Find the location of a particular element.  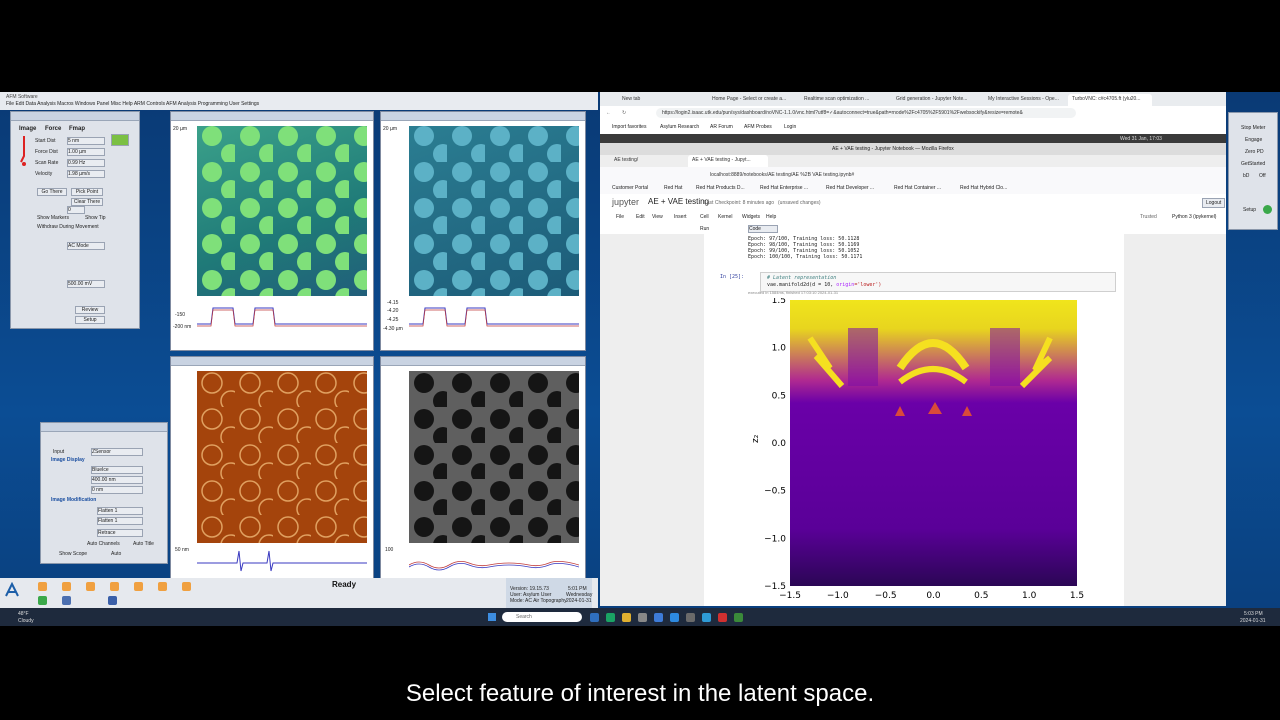

reload-icon: ↻ is located at coordinates (624, 113).